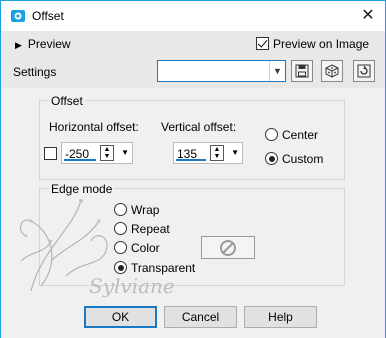 The image size is (386, 338). I want to click on vertical-offset-spinner: 135 ▲ ▼ ▼, so click(208, 153).